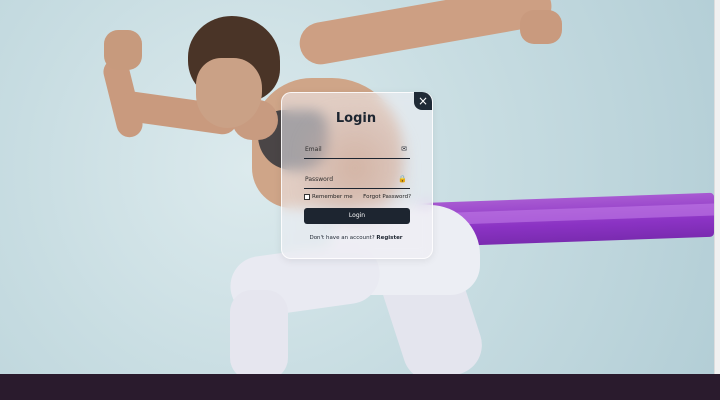 The width and height of the screenshot is (720, 400). Describe the element at coordinates (313, 149) in the screenshot. I see `email-label: Email` at that location.